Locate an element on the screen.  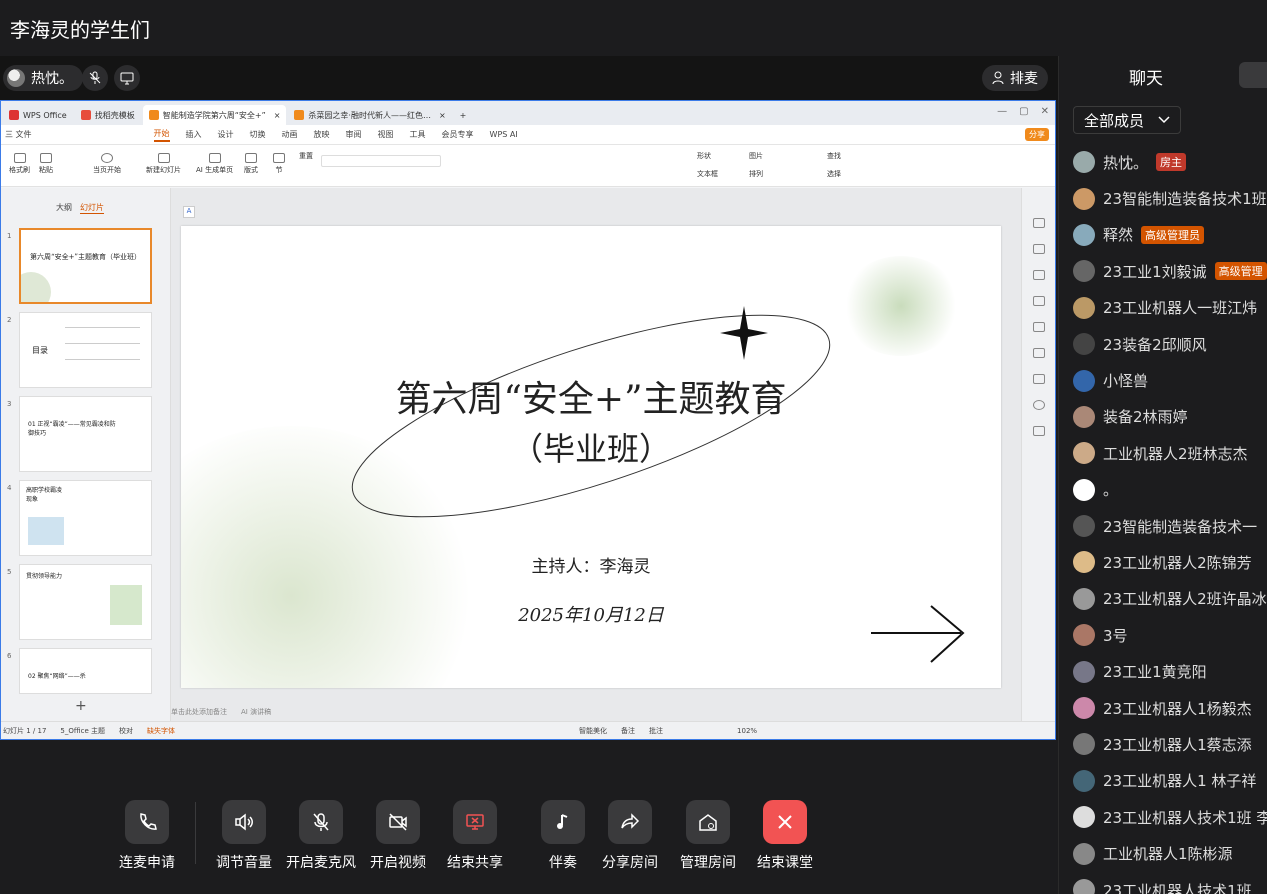
screen-button is located at coordinates (127, 78).